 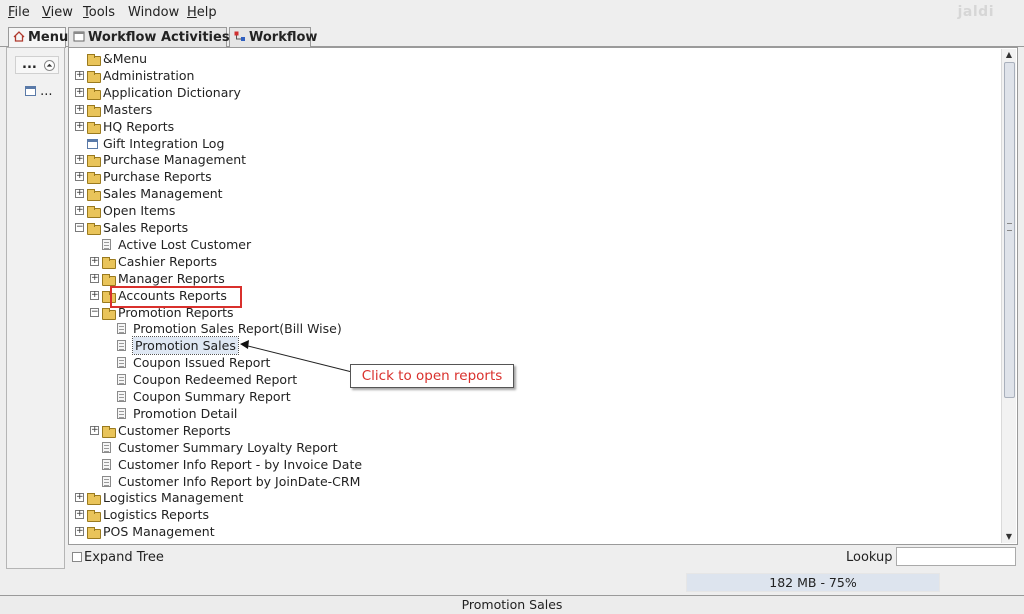 I want to click on status-bar: Promotion Sales, so click(x=512, y=604).